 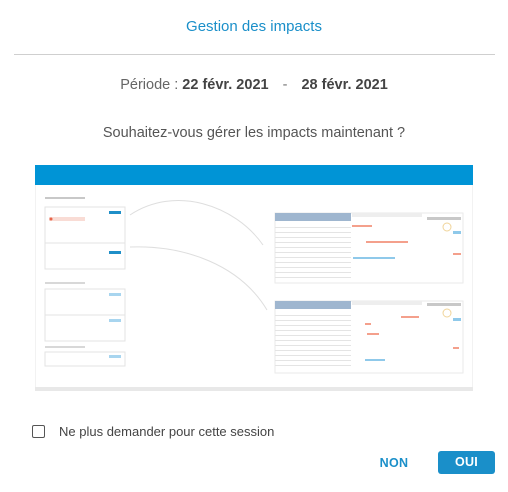 What do you see at coordinates (254, 54) in the screenshot?
I see `title-separator` at bounding box center [254, 54].